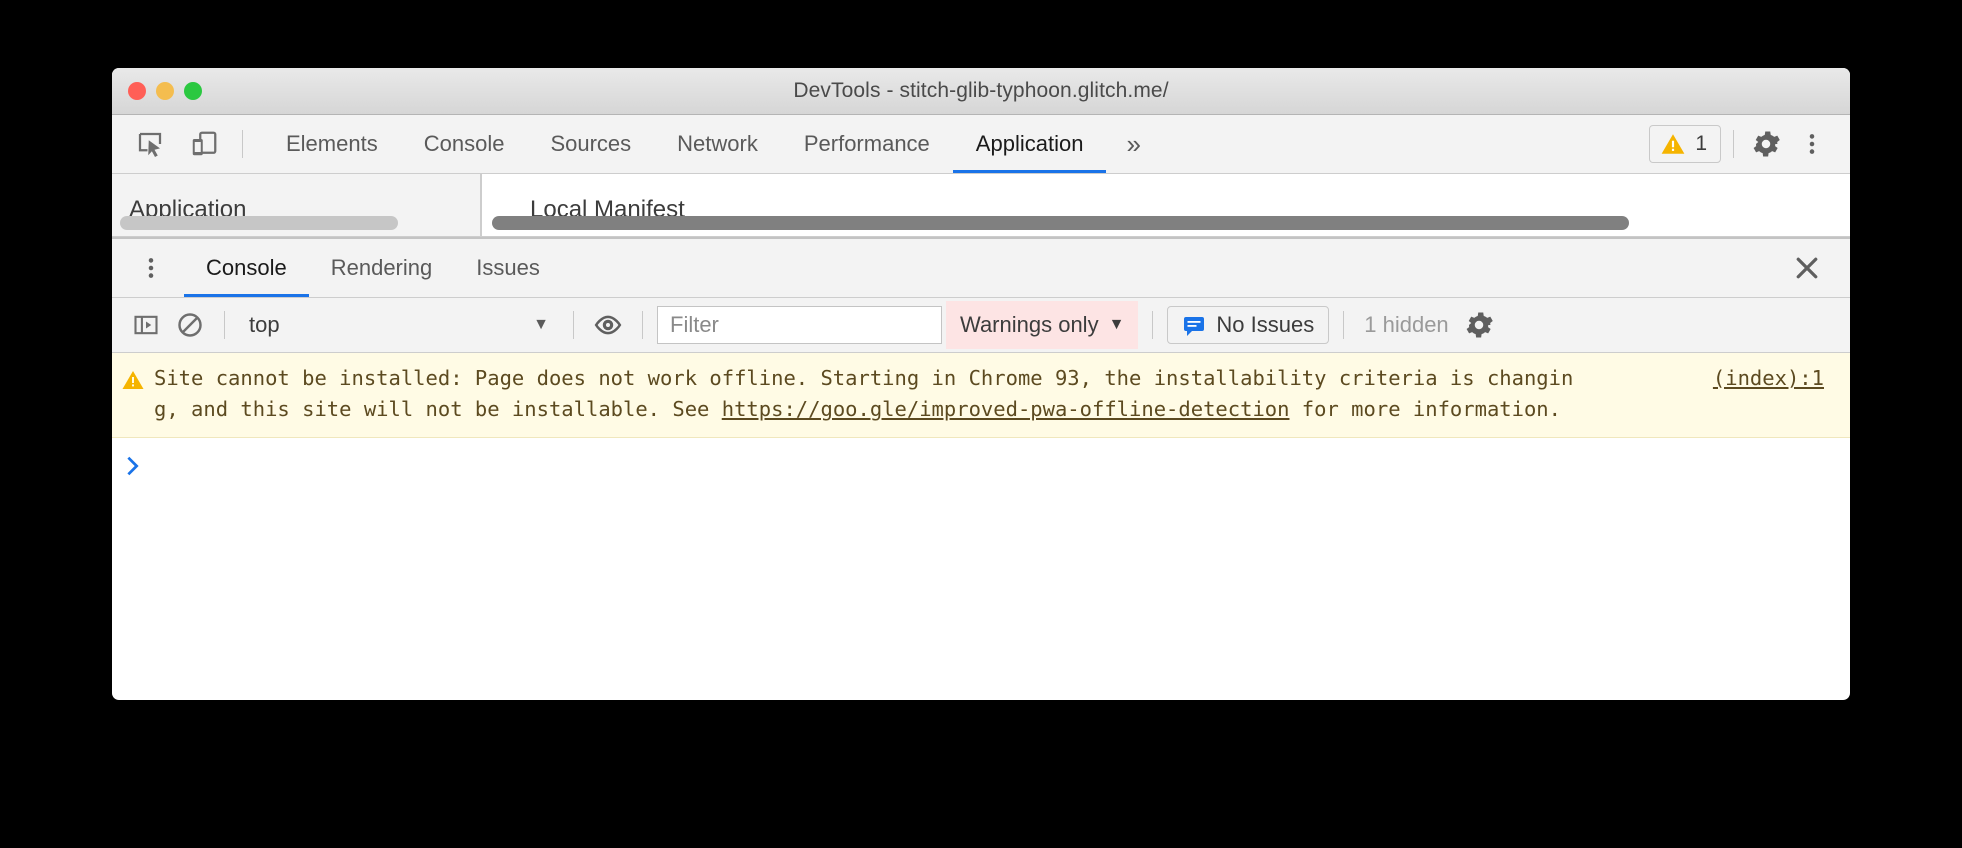 Image resolution: width=1962 pixels, height=848 pixels. What do you see at coordinates (259, 223) in the screenshot?
I see `sidebar-horizontal-scrollbar` at bounding box center [259, 223].